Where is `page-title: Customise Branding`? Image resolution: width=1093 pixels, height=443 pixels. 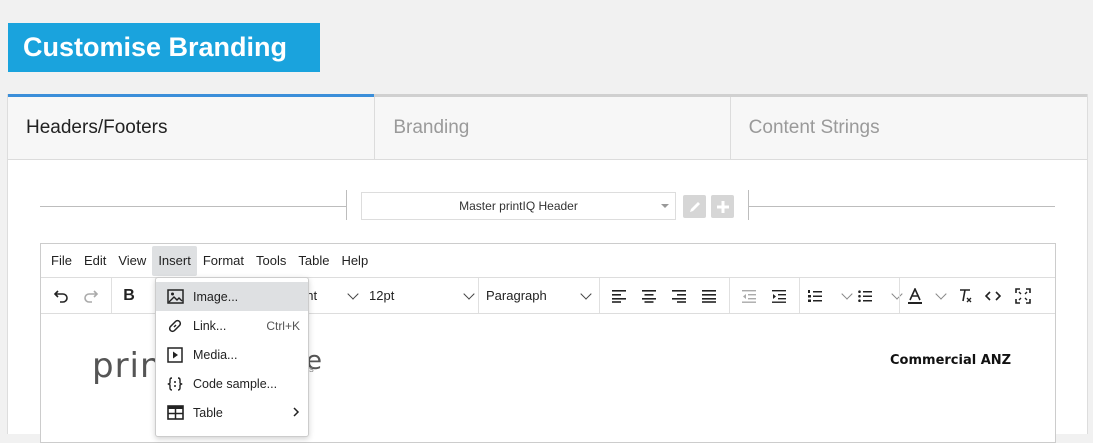
page-title: Customise Branding is located at coordinates (164, 47).